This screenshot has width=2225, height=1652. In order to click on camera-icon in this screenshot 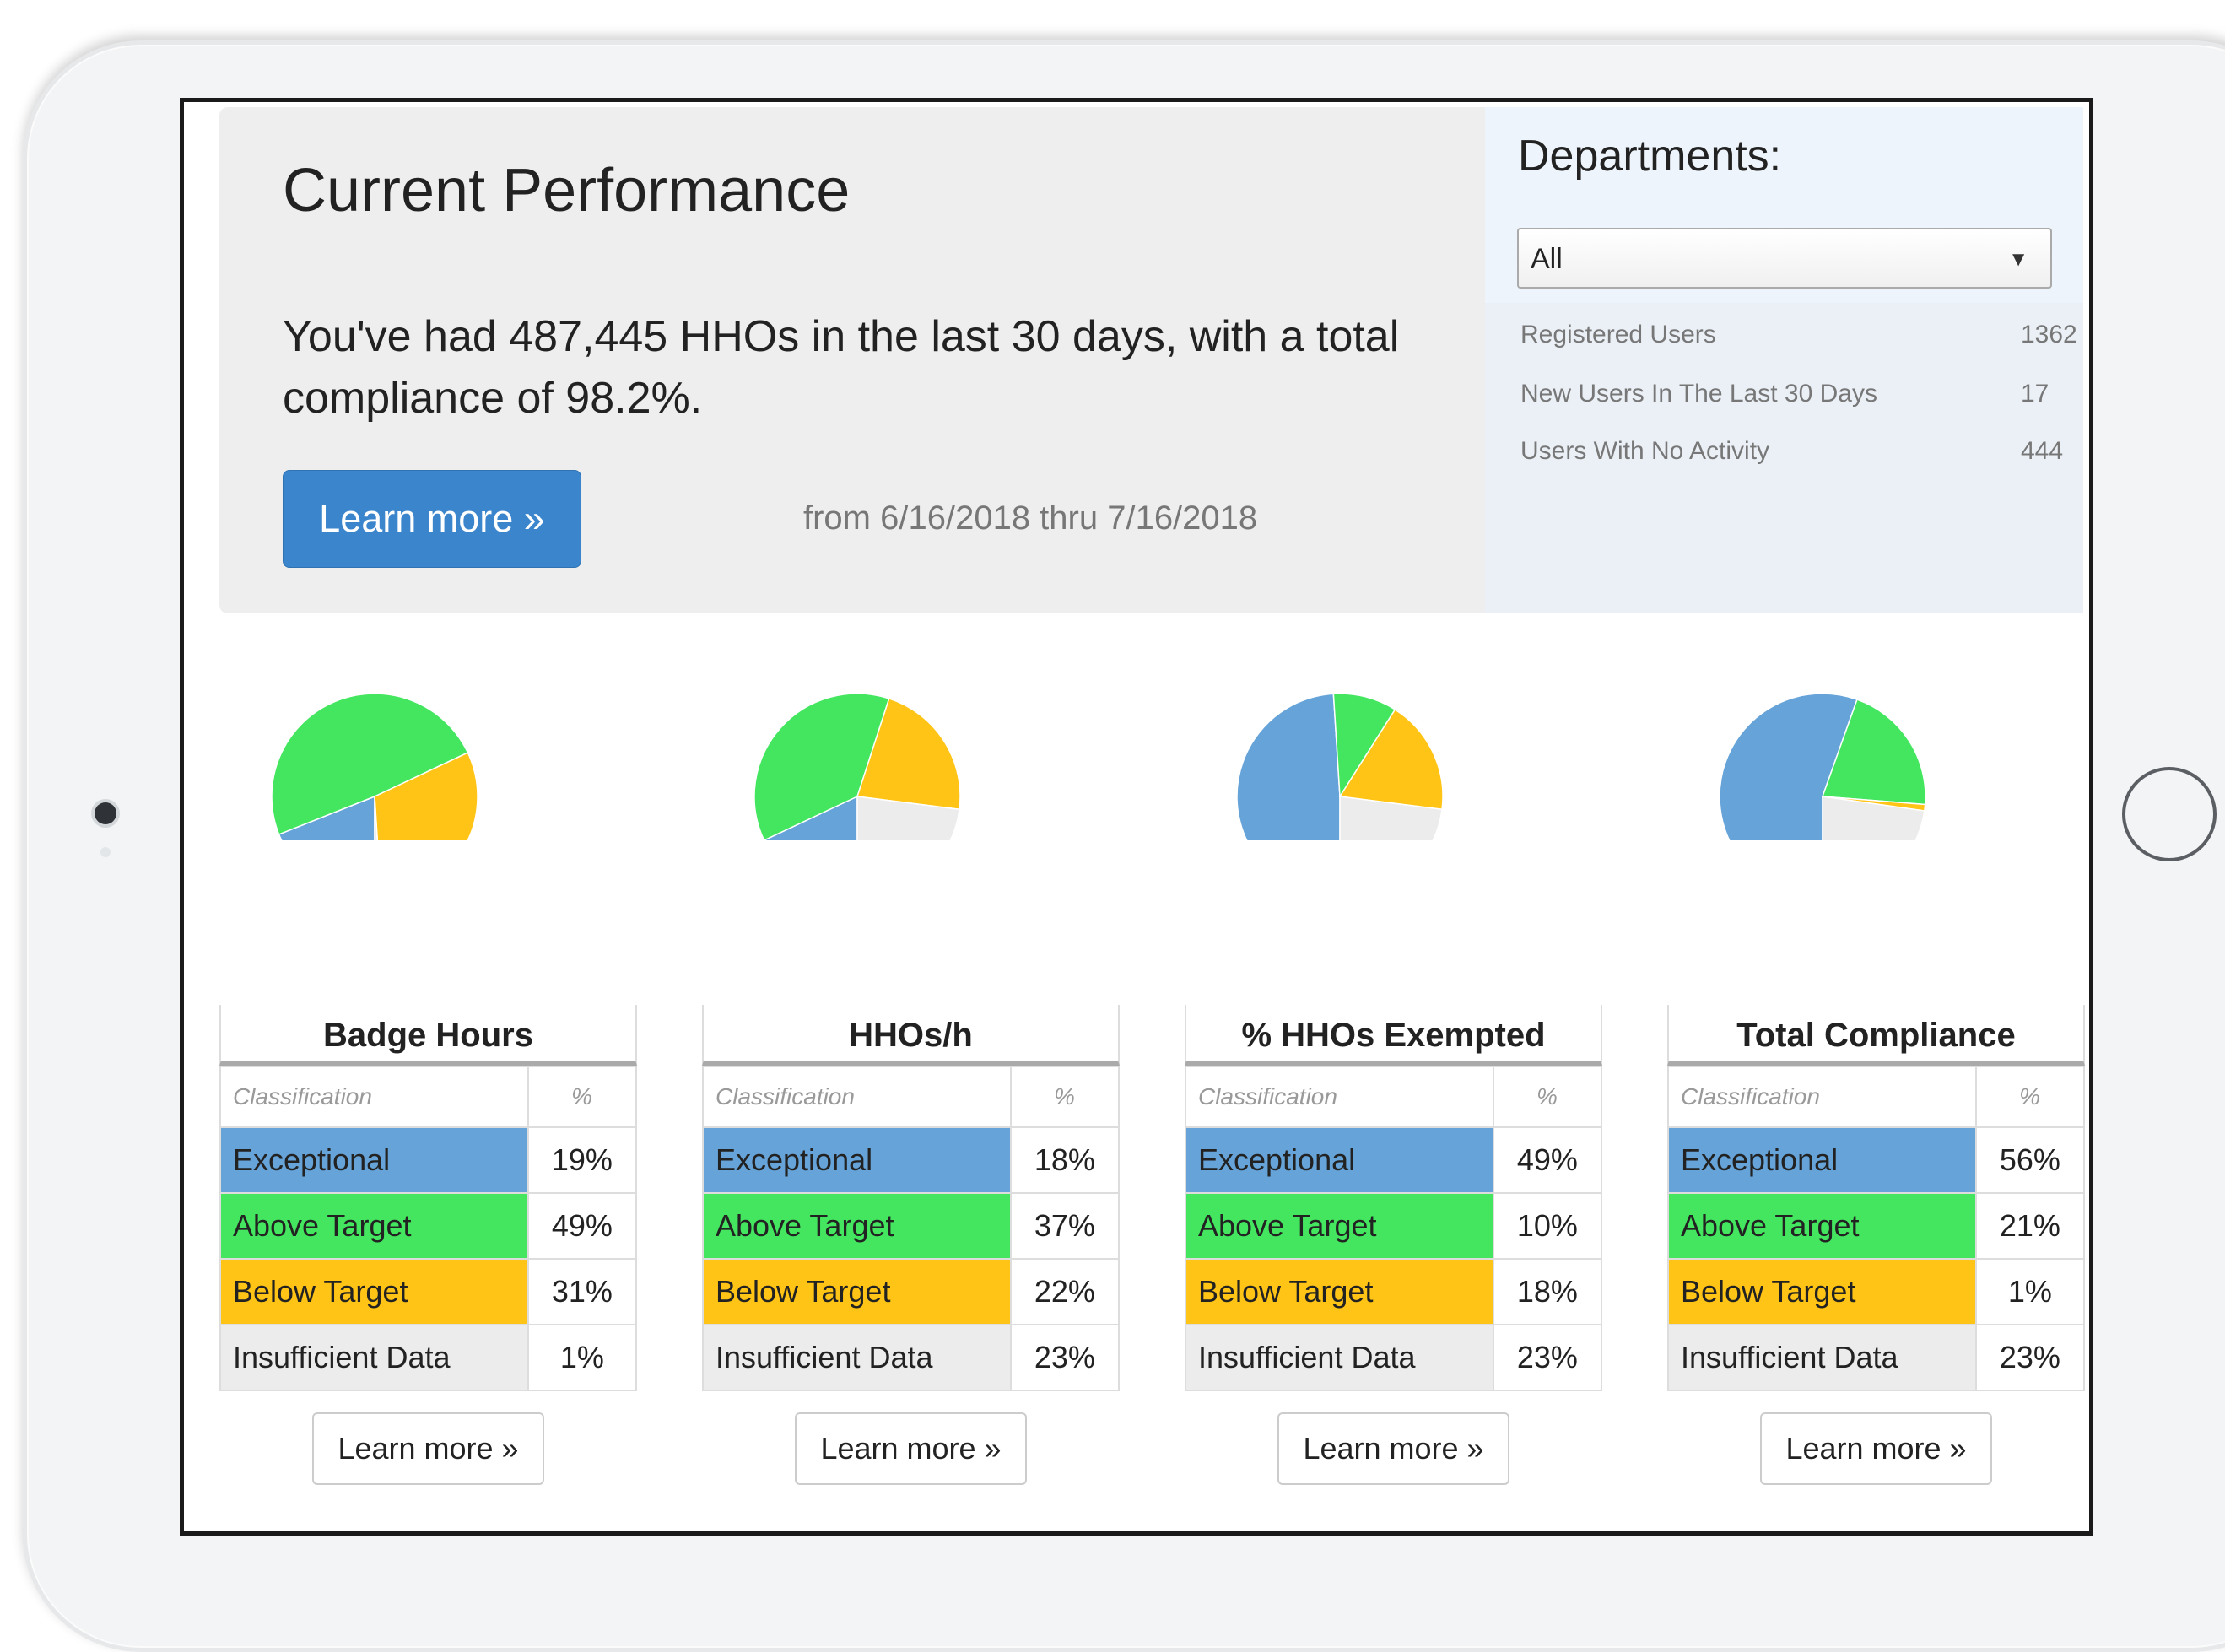, I will do `click(105, 813)`.